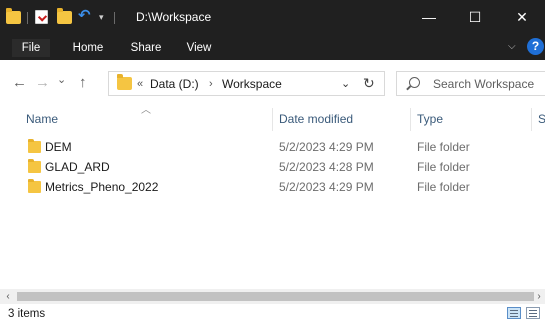 This screenshot has height=323, width=545. I want to click on search-icon, so click(414, 82).